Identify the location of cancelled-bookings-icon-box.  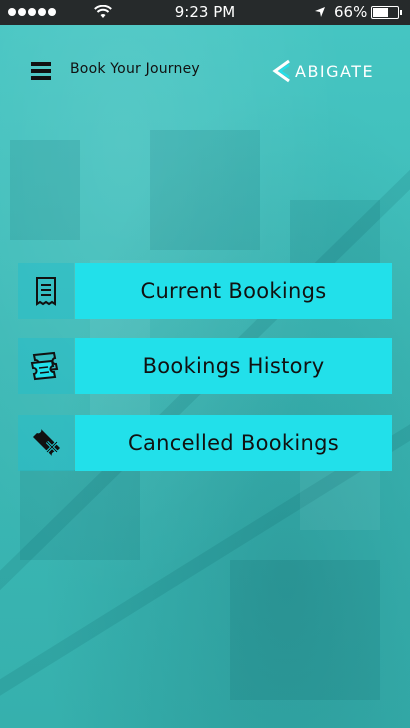
(46, 443).